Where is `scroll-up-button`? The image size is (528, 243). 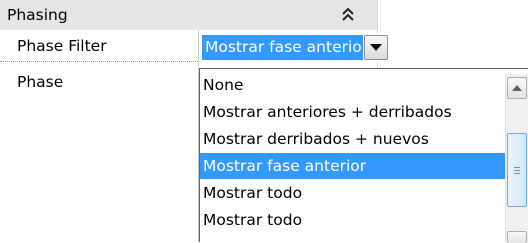 scroll-up-button is located at coordinates (517, 88).